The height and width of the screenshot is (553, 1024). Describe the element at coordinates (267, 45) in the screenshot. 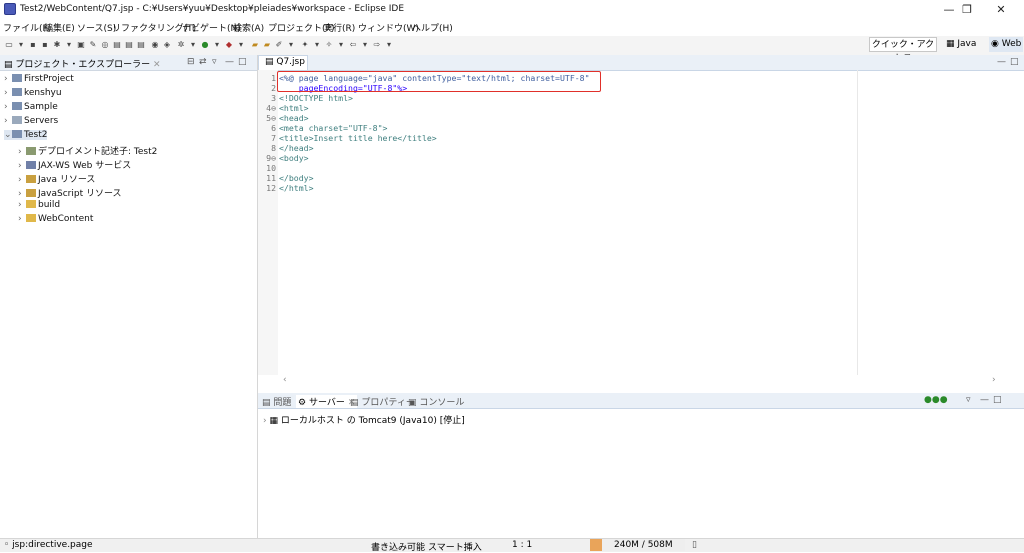

I see `open-icon: ▰` at that location.